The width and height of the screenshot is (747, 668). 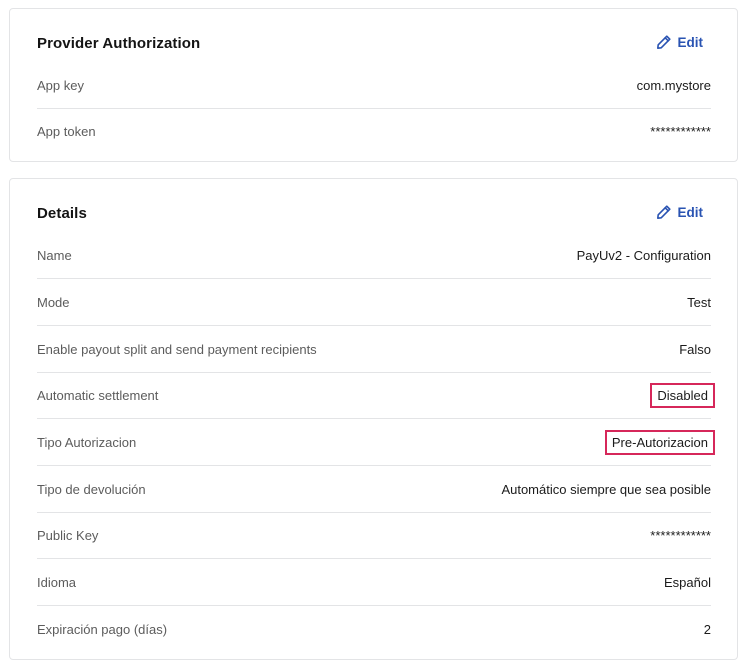 What do you see at coordinates (60, 85) in the screenshot?
I see `row-label: App key` at bounding box center [60, 85].